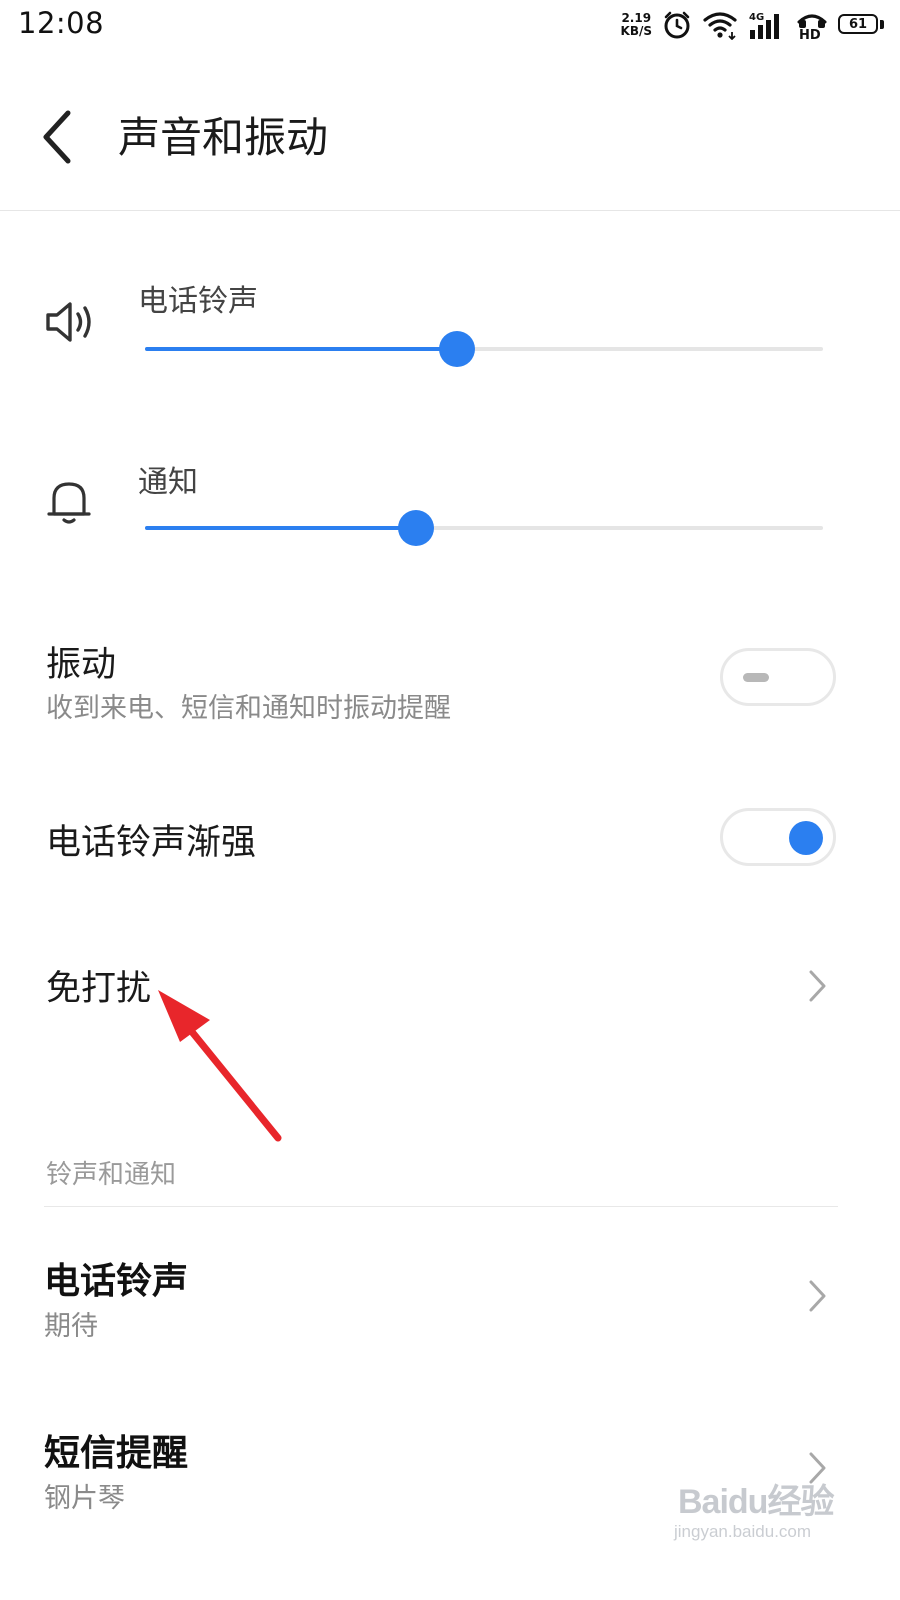 The height and width of the screenshot is (1600, 900). Describe the element at coordinates (168, 482) in the screenshot. I see `notification-volume-label: 通知` at that location.